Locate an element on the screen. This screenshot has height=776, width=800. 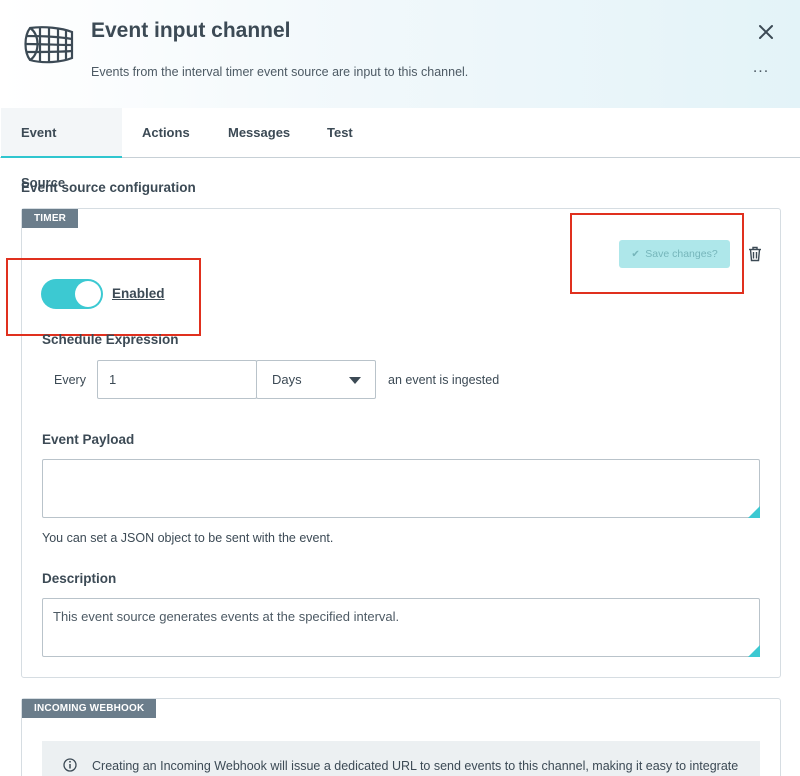
caret-down-icon is located at coordinates (355, 380).